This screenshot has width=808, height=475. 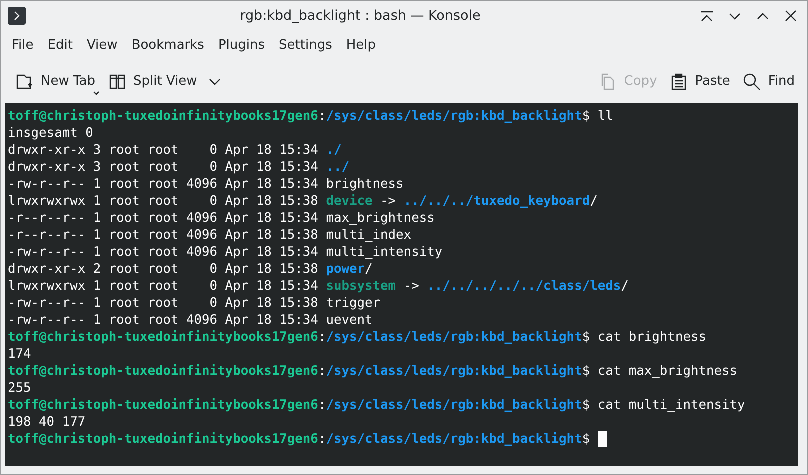 I want to click on menu-item: File, so click(x=23, y=46).